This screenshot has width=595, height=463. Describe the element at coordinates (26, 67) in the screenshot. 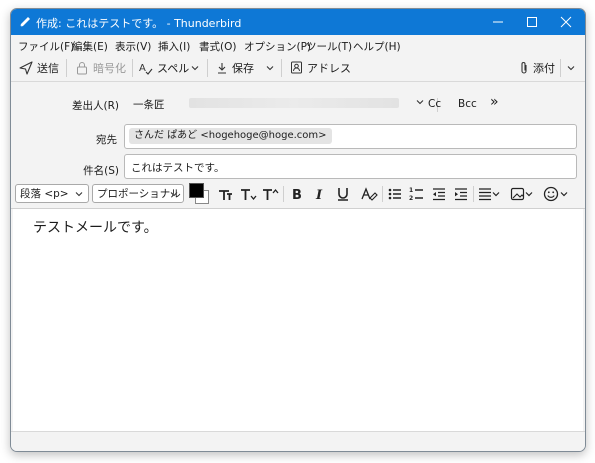

I see `send-icon` at that location.